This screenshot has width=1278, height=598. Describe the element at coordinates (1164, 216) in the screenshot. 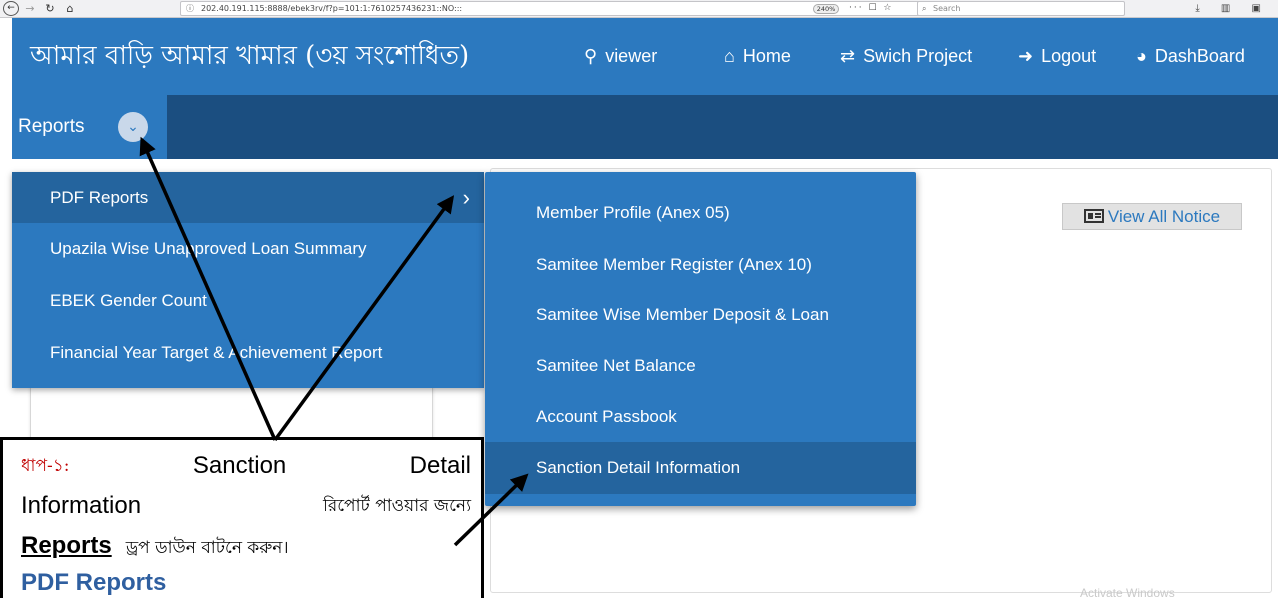

I see `view-all-notice-label: View All Notice` at that location.